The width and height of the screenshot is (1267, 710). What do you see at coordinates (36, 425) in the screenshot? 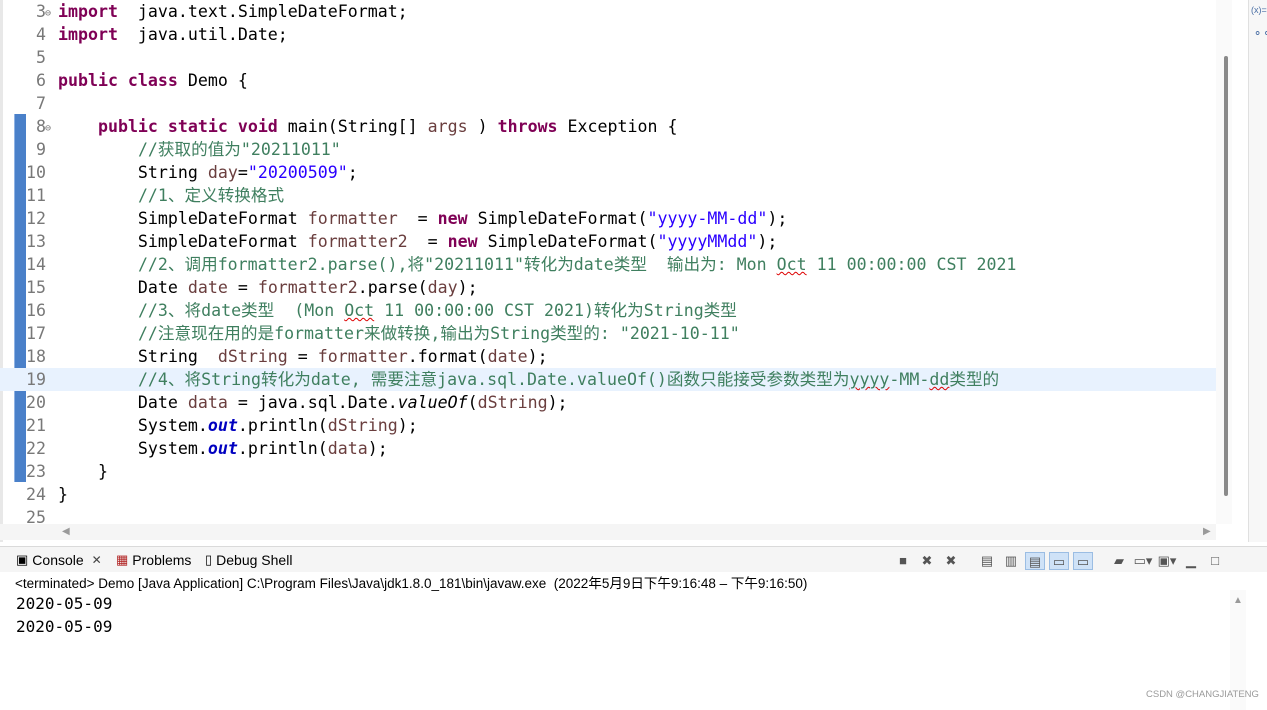
I see `line-number: 21` at bounding box center [36, 425].